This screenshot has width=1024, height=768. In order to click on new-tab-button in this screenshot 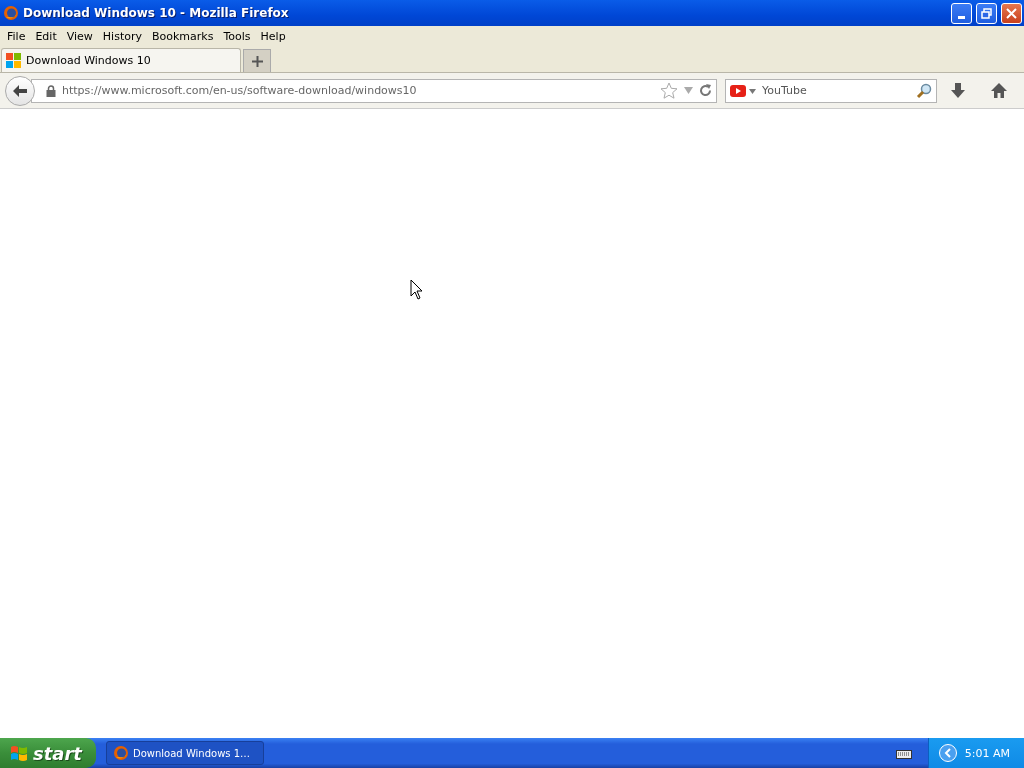, I will do `click(257, 60)`.